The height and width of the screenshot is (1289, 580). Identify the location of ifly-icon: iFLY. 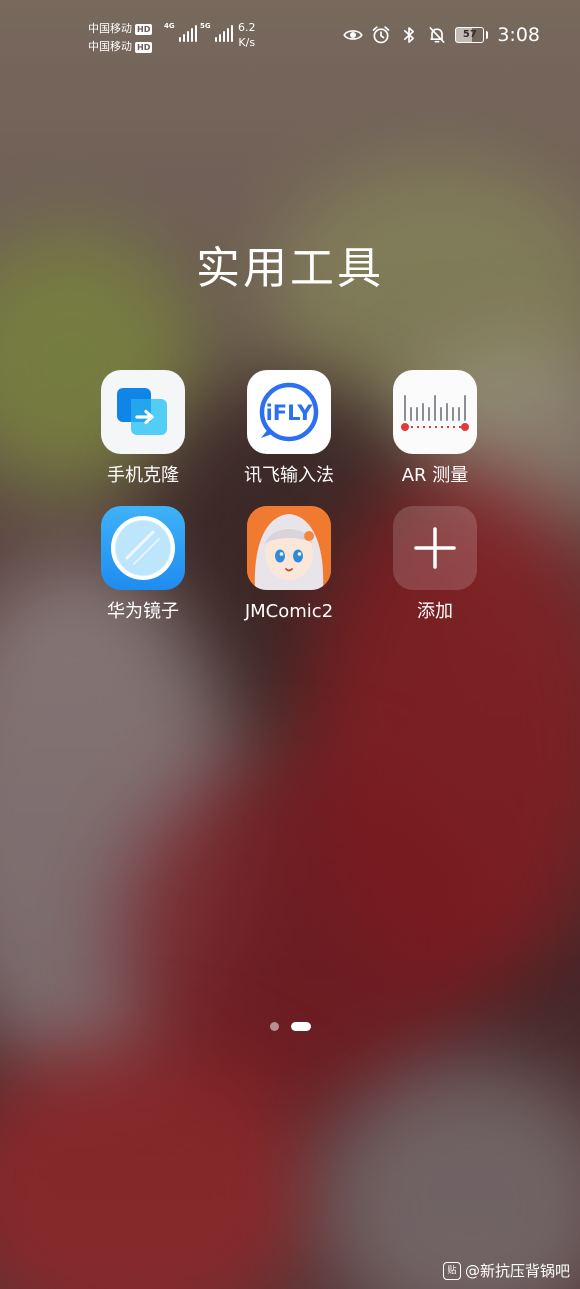
(289, 412).